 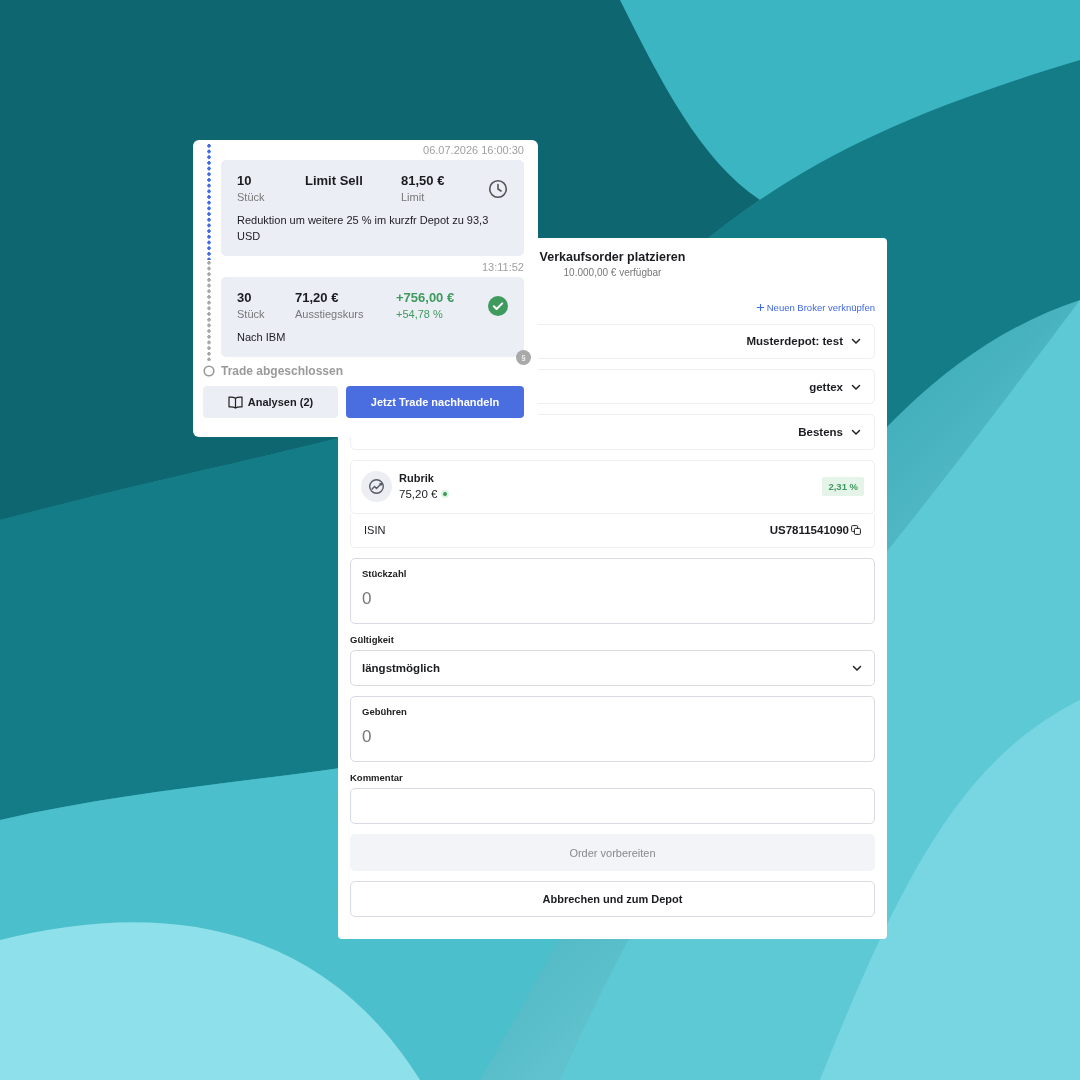 I want to click on circle-icon, so click(x=209, y=371).